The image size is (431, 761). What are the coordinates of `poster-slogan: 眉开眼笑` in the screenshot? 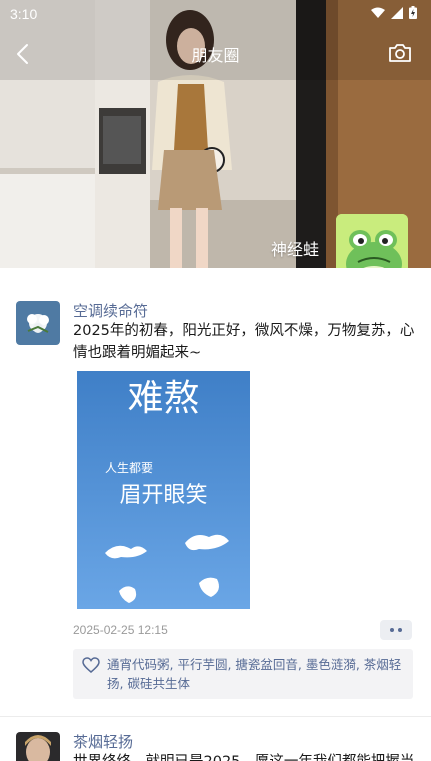 It's located at (163, 495).